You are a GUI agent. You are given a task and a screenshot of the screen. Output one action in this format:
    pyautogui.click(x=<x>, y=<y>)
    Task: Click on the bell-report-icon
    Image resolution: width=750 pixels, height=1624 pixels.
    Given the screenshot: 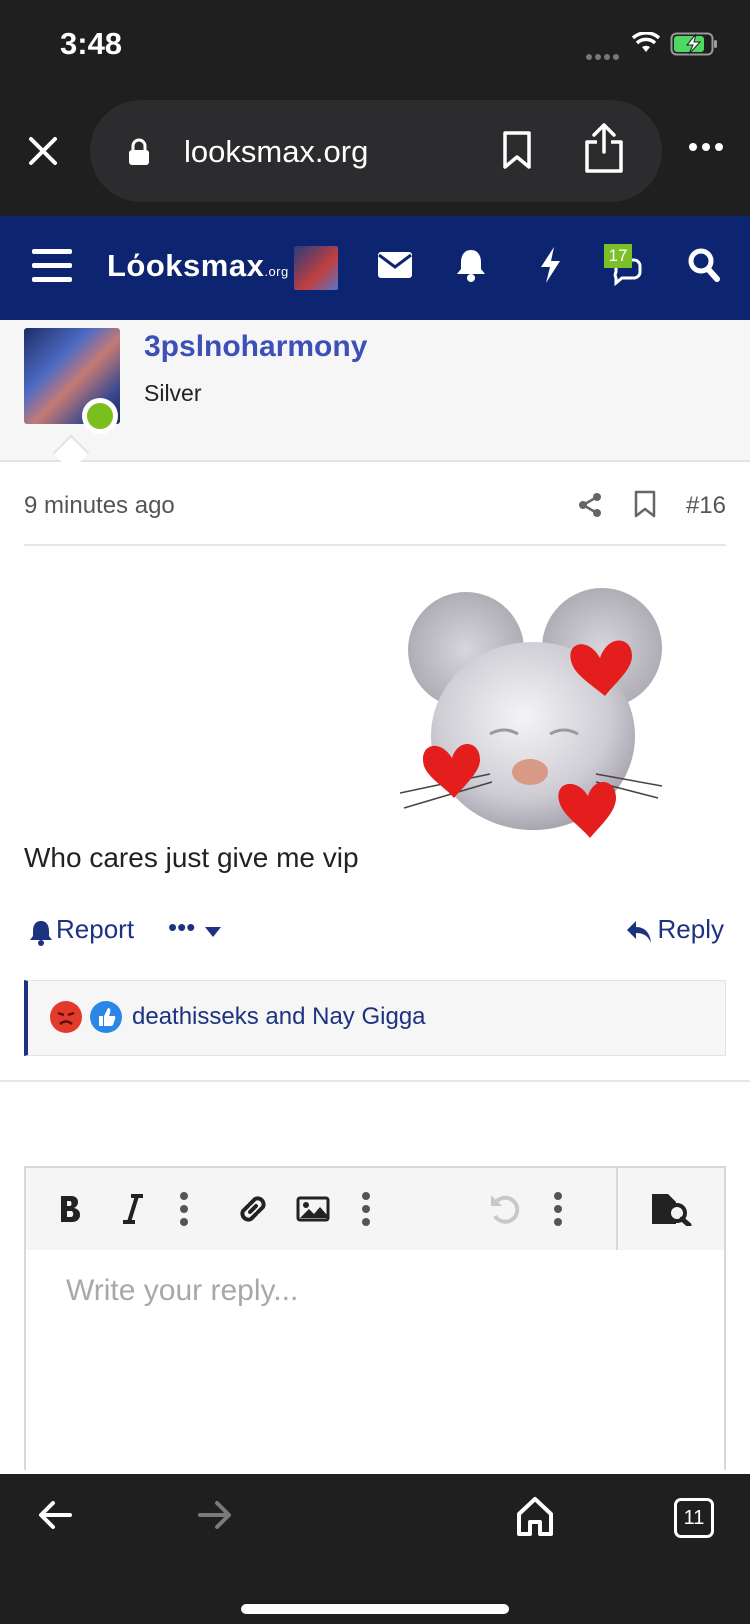 What is the action you would take?
    pyautogui.click(x=41, y=933)
    